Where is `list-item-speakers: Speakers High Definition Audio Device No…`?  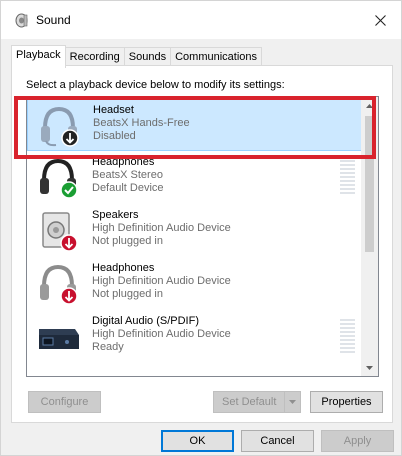 list-item-speakers: Speakers High Definition Audio Device No… is located at coordinates (194, 230).